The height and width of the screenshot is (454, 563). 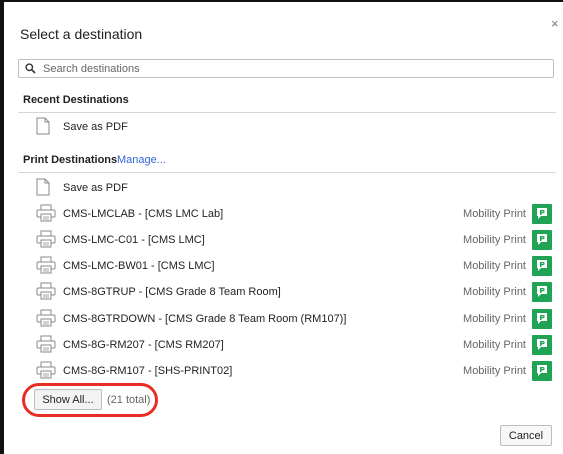 I want to click on close-icon: ×, so click(x=555, y=23).